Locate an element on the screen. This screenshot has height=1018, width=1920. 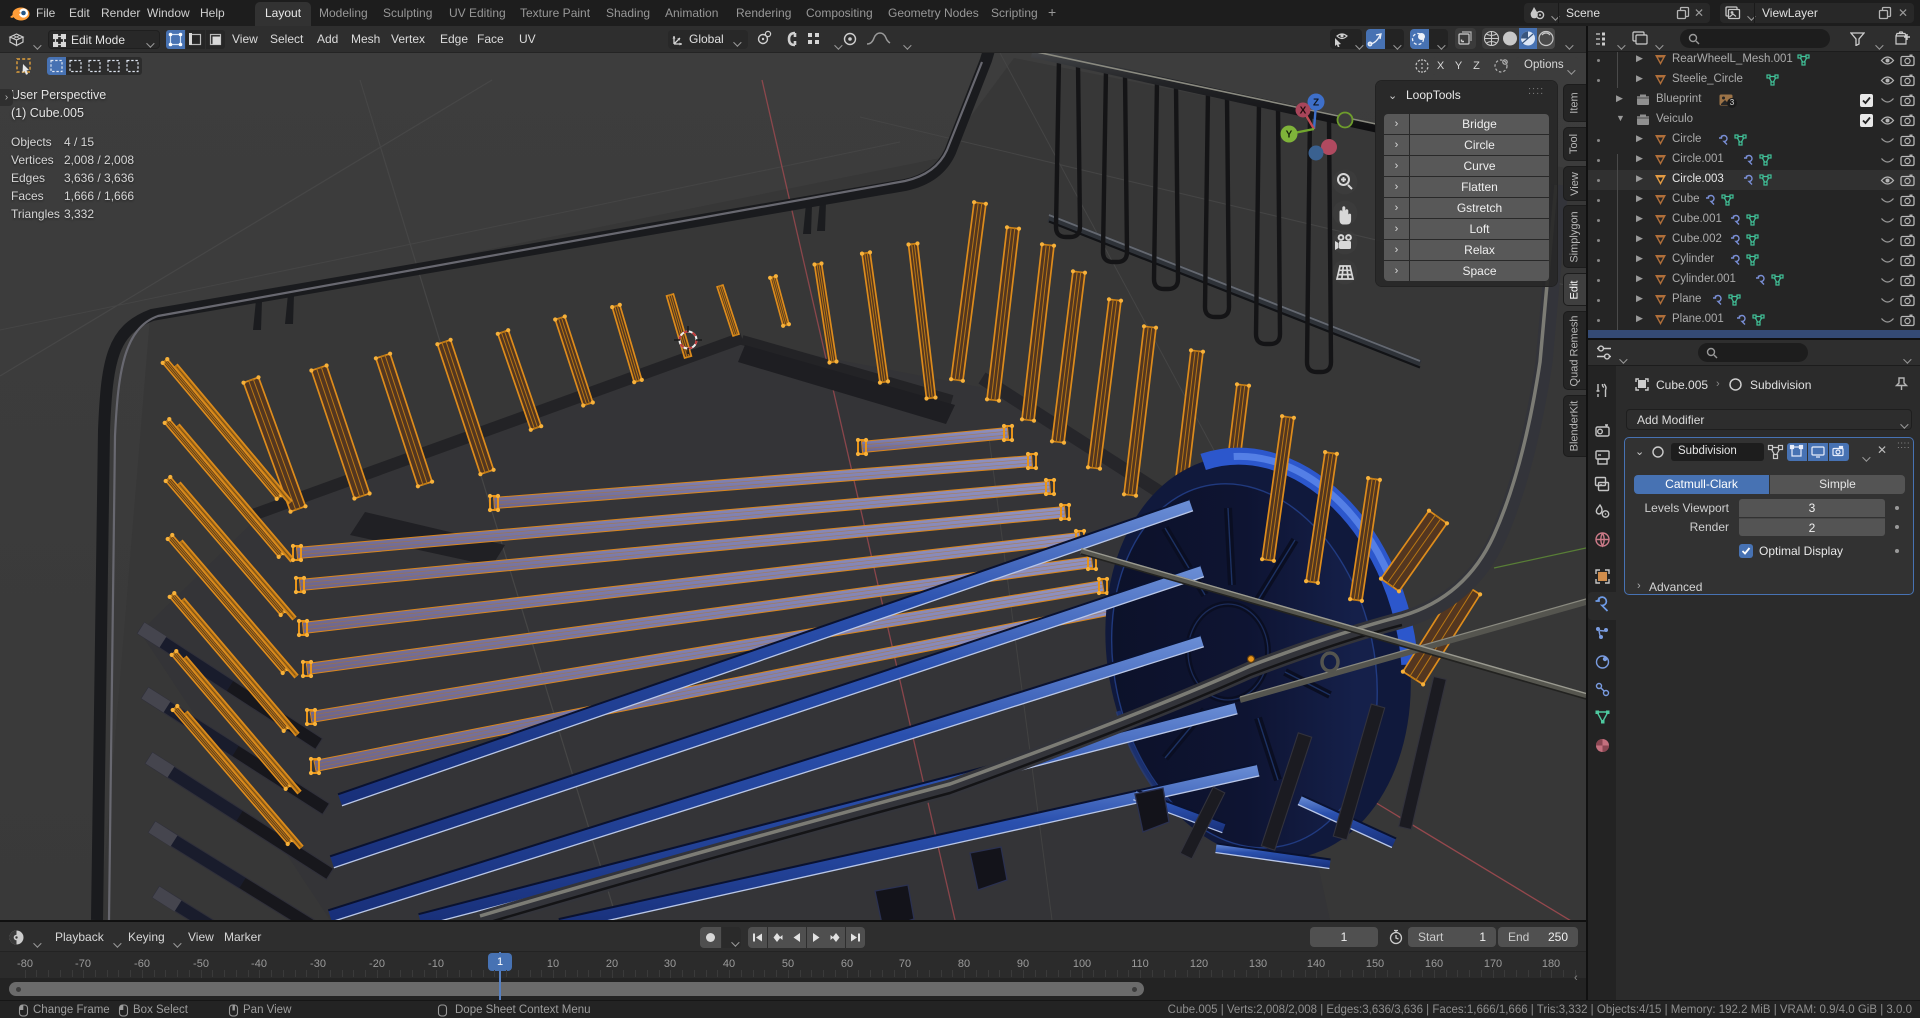
svg-text: X is located at coordinates (1303, 111).